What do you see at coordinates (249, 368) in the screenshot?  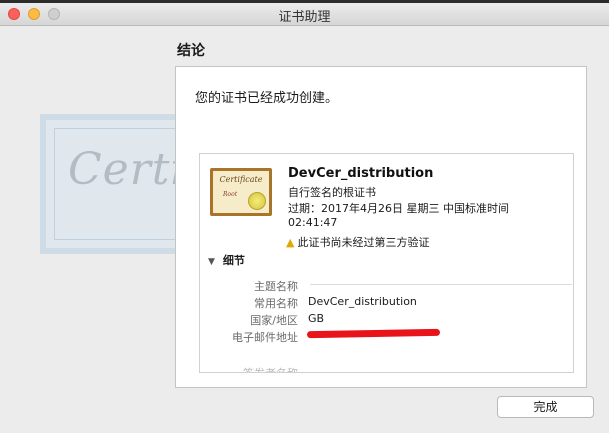 I see `issuer-name-label: 签发者名称` at bounding box center [249, 368].